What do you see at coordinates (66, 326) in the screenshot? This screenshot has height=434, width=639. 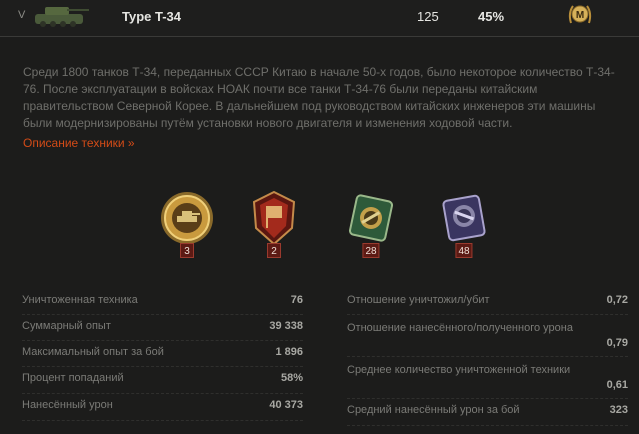 I see `stat-label: Суммарный опыт` at bounding box center [66, 326].